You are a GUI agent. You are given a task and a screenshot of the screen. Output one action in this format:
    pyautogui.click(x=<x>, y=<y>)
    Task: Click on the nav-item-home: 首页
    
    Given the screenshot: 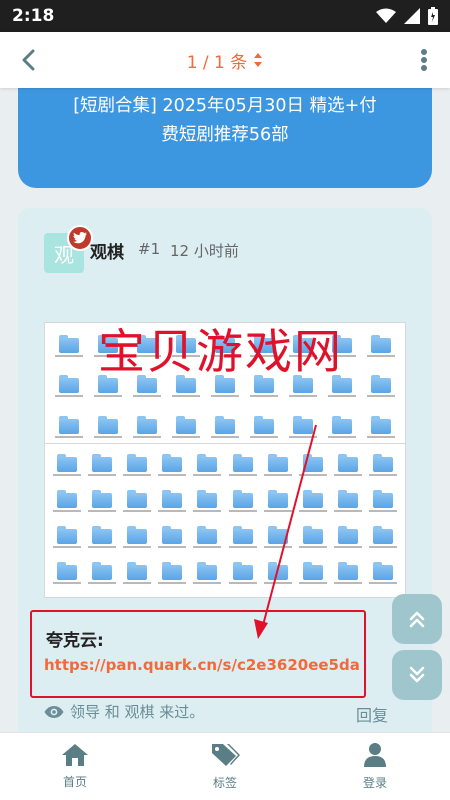 What is the action you would take?
    pyautogui.click(x=75, y=766)
    